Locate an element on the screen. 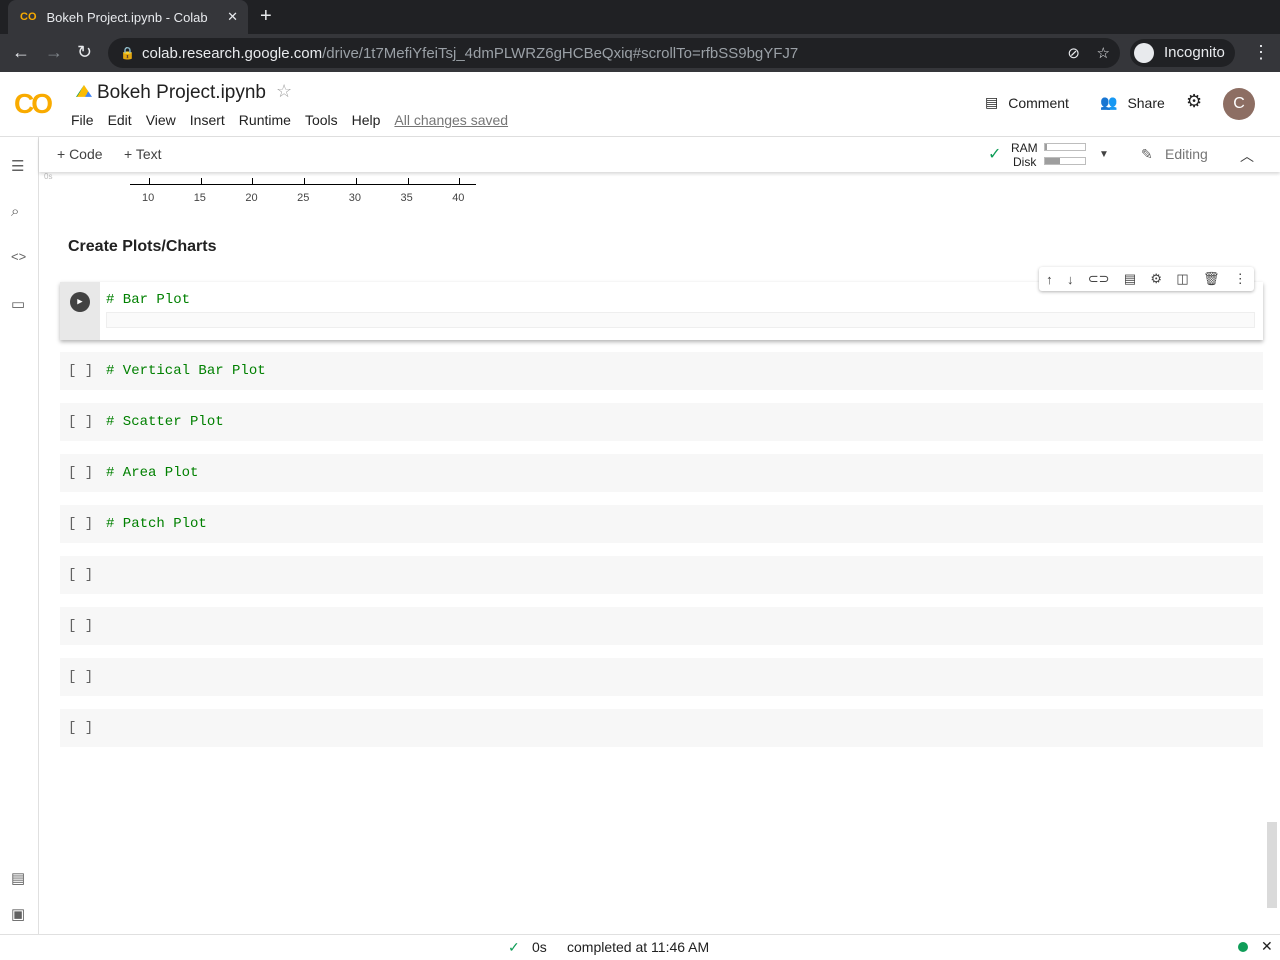  menu-file: File is located at coordinates (82, 120).